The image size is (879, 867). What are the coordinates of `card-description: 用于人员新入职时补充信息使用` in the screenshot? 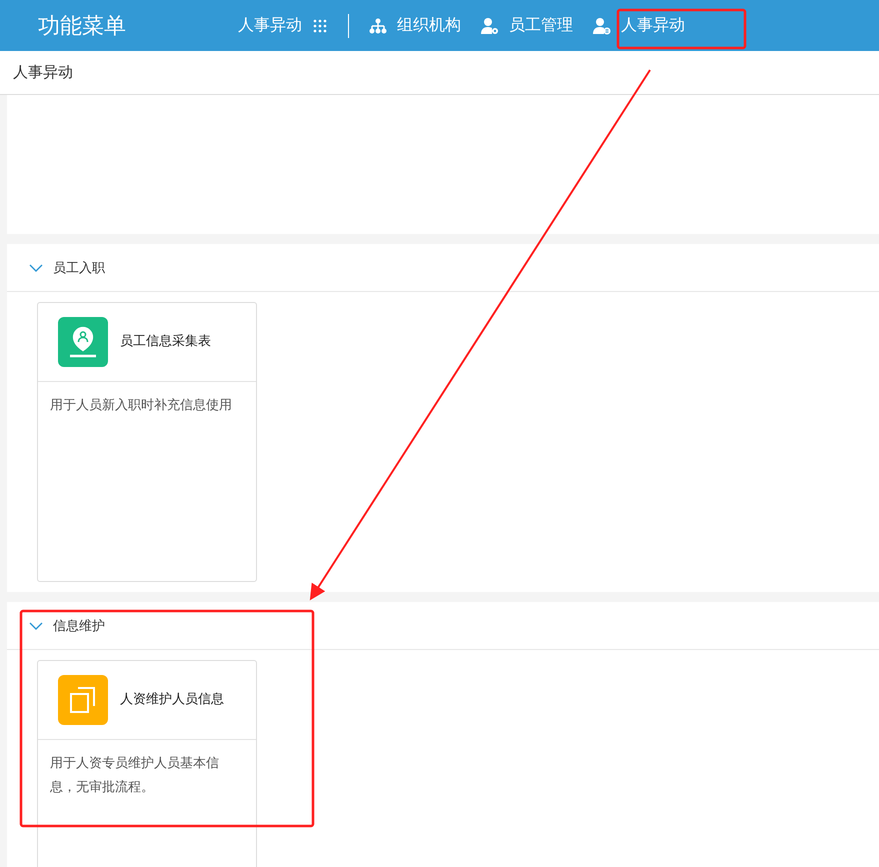 It's located at (141, 406).